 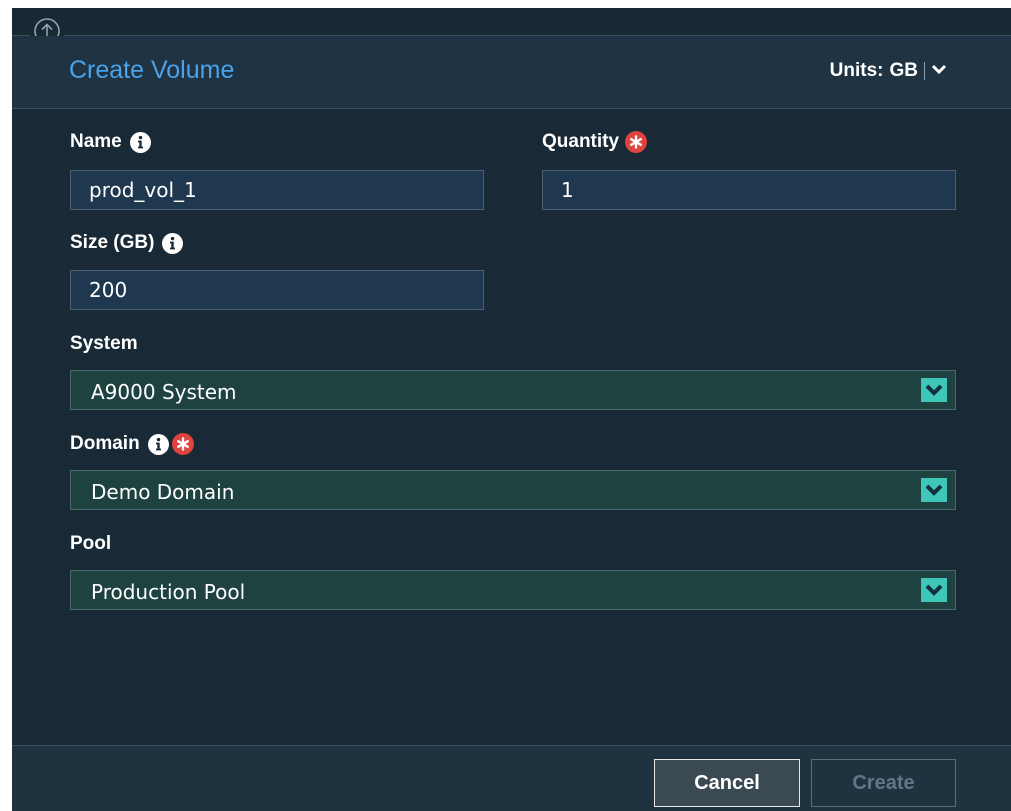 I want to click on size-label: Size (GB), so click(x=112, y=242).